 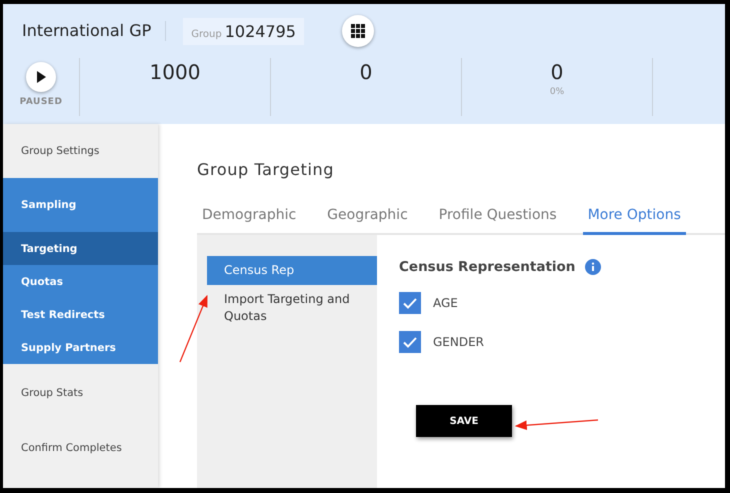 I want to click on play-button, so click(x=41, y=77).